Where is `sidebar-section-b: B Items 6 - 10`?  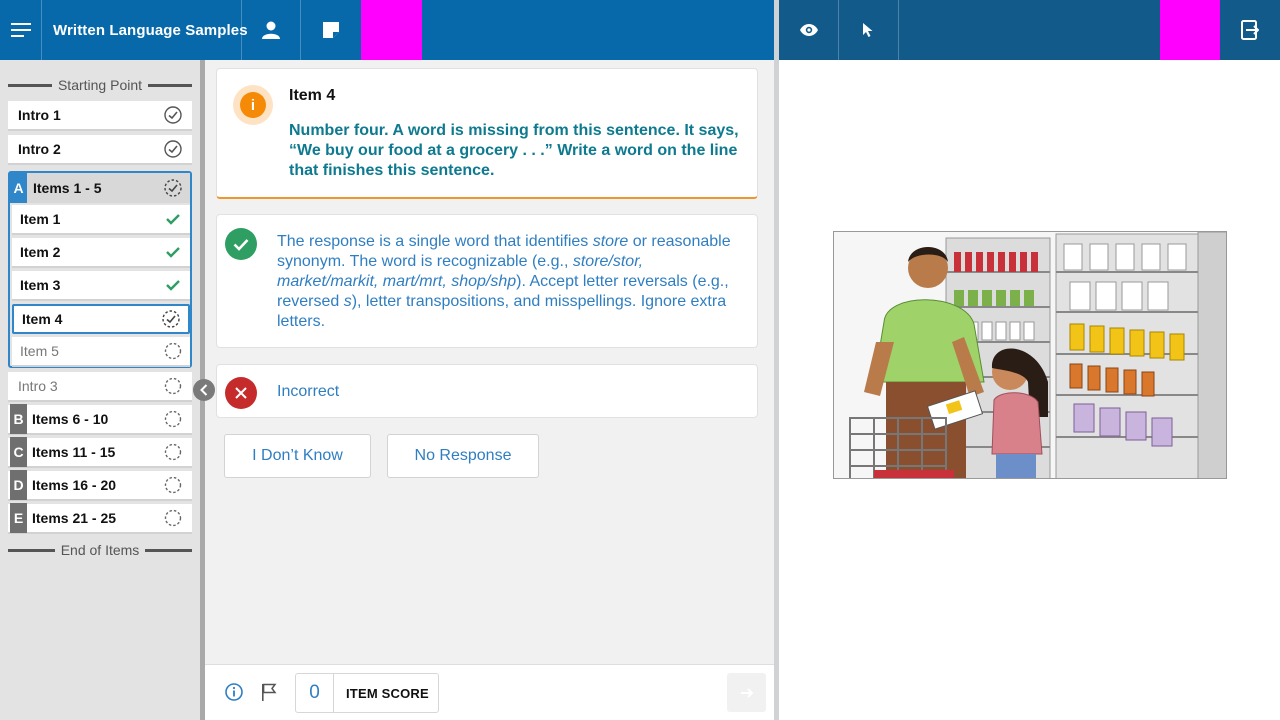 sidebar-section-b: B Items 6 - 10 is located at coordinates (100, 419).